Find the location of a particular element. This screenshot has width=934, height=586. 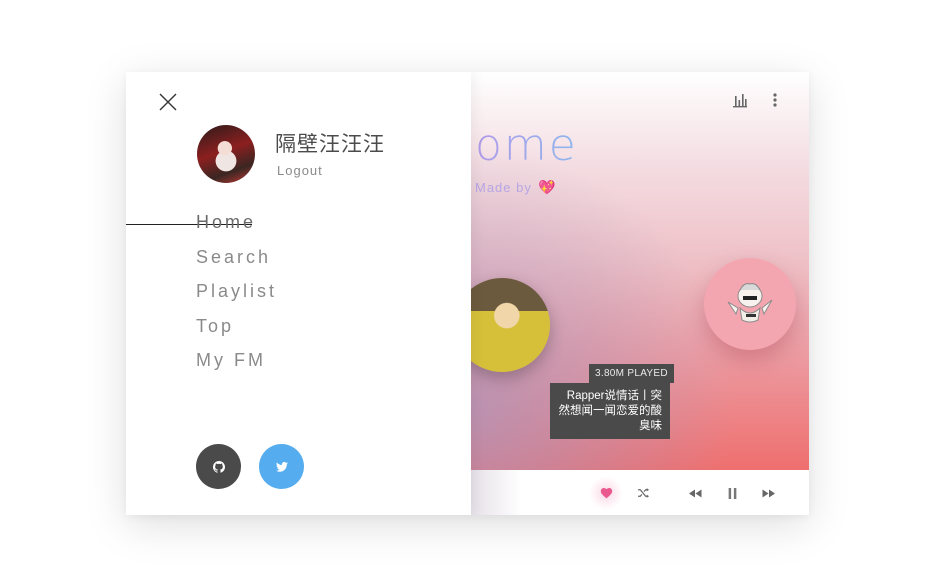

twitter-icon is located at coordinates (281, 466).